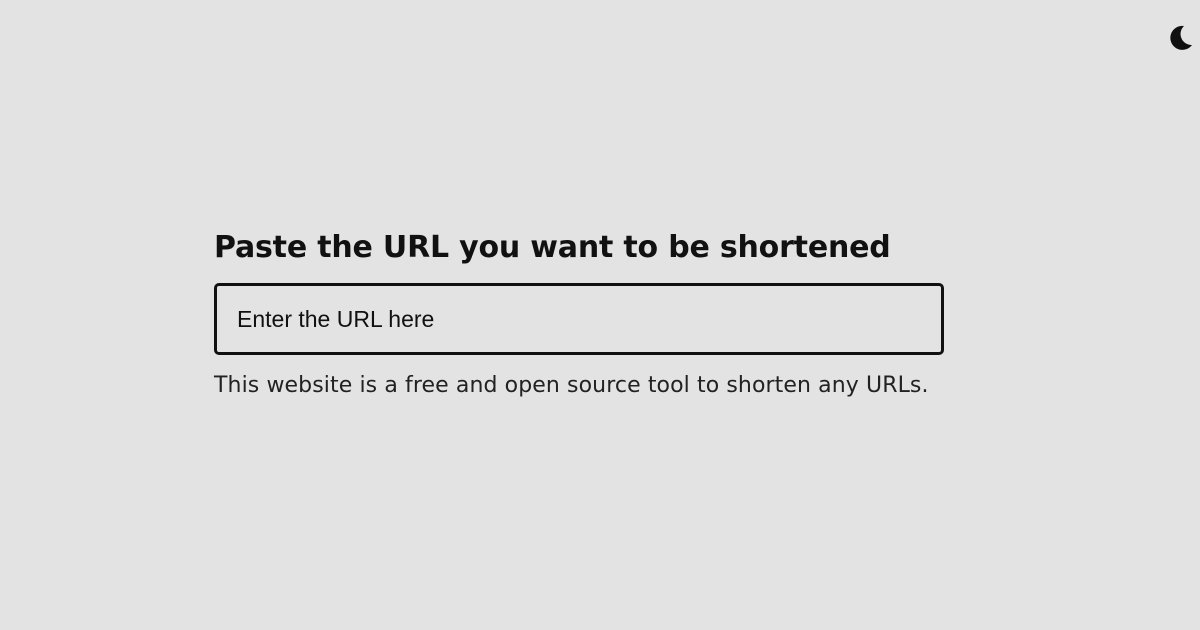  I want to click on url-input, so click(579, 319).